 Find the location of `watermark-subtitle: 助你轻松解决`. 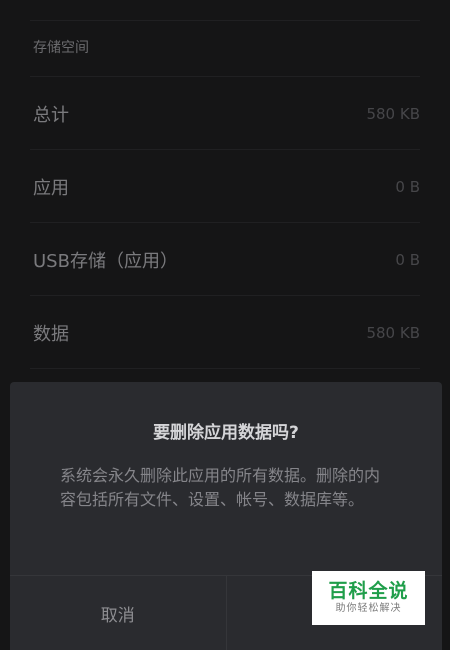

watermark-subtitle: 助你轻松解决 is located at coordinates (368, 608).